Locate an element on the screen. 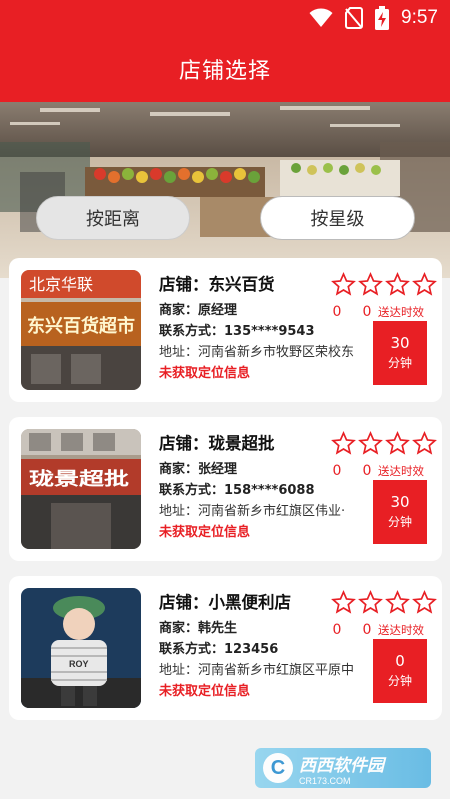 The width and height of the screenshot is (450, 799). no-sim-icon is located at coordinates (354, 18).